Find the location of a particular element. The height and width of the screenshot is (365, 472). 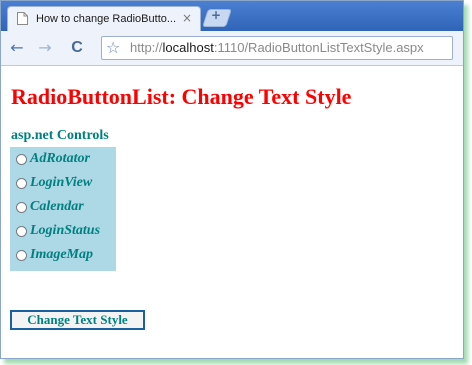

radio-option-adrotator: AdRotator is located at coordinates (53, 159).